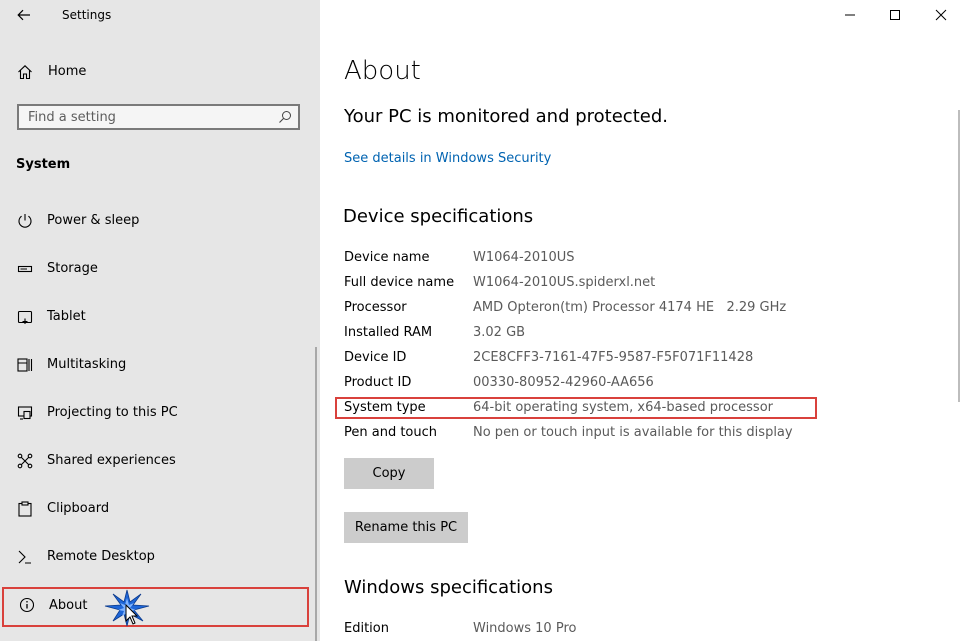 This screenshot has height=643, width=961. What do you see at coordinates (156, 269) in the screenshot?
I see `sidebar-item-storage: Storage` at bounding box center [156, 269].